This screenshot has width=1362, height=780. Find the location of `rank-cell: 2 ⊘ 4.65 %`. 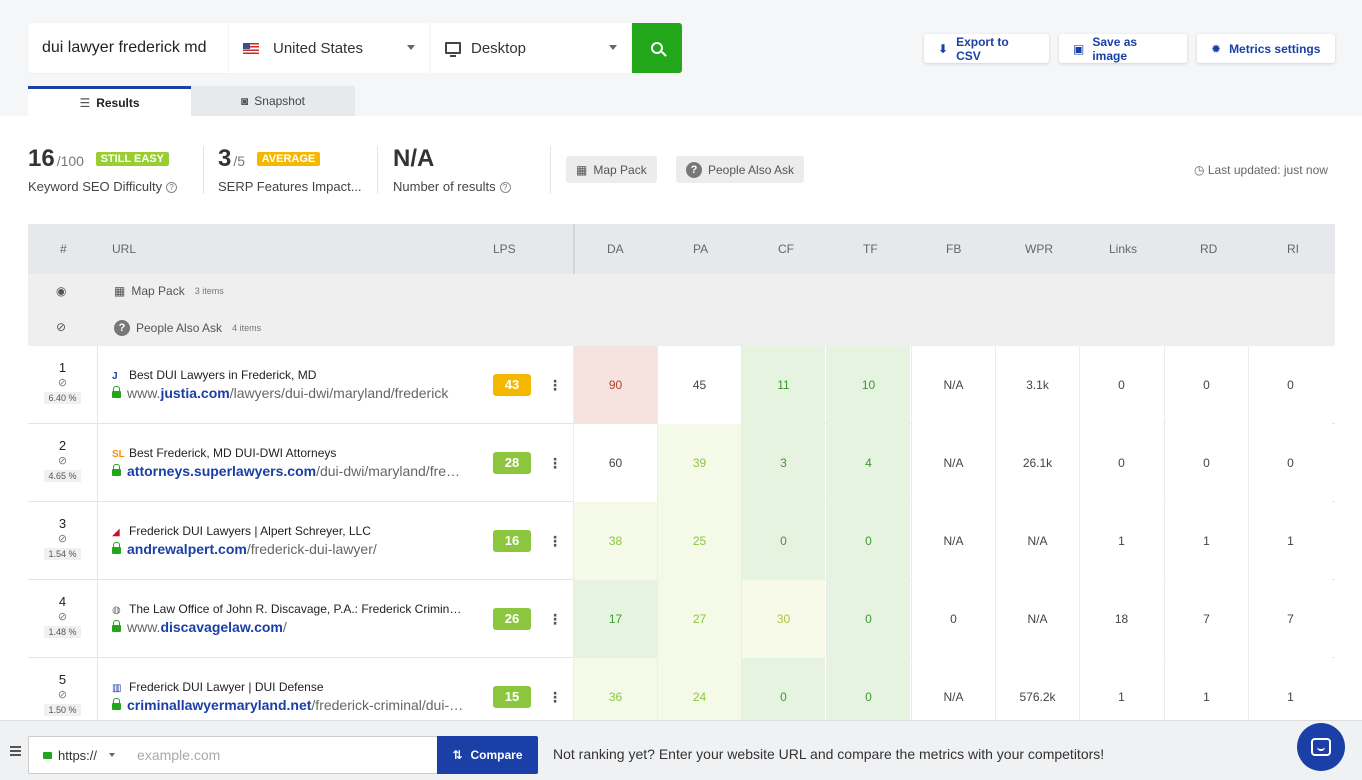

rank-cell: 2 ⊘ 4.65 % is located at coordinates (63, 463).